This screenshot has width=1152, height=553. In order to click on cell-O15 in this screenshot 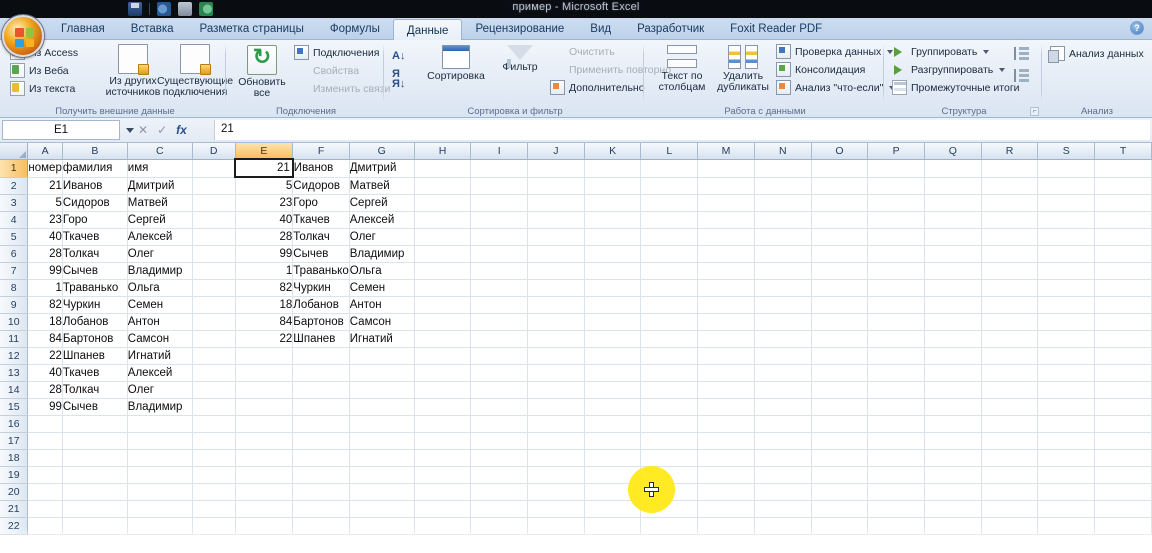, I will do `click(840, 407)`.